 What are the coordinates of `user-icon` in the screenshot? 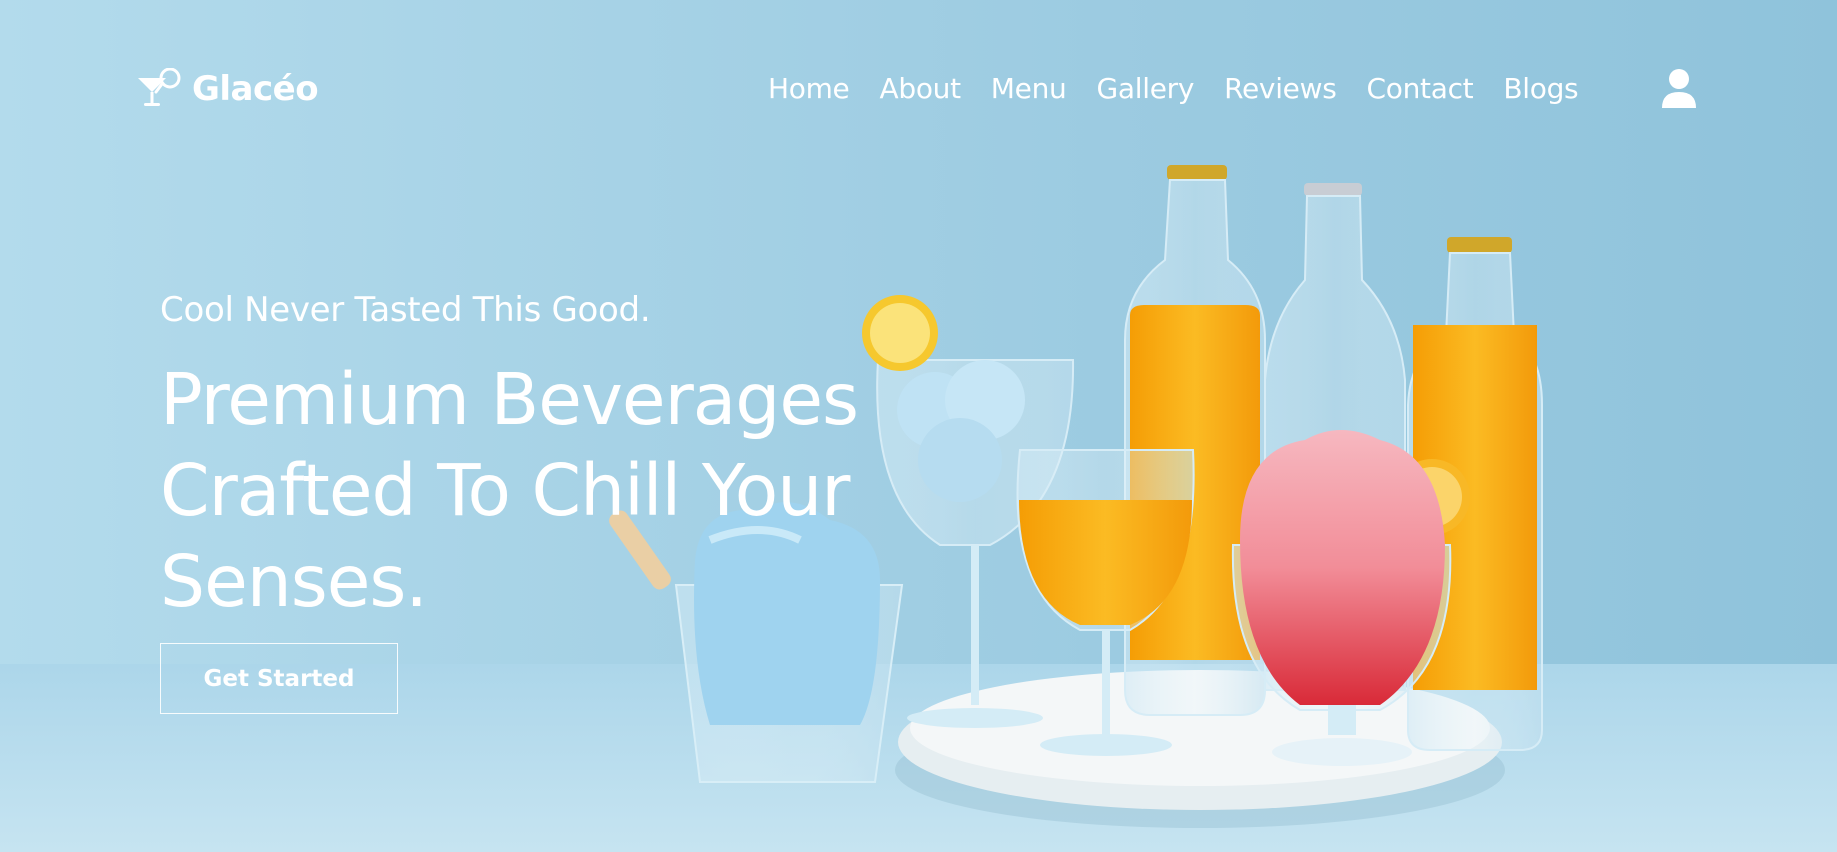 It's located at (1679, 88).